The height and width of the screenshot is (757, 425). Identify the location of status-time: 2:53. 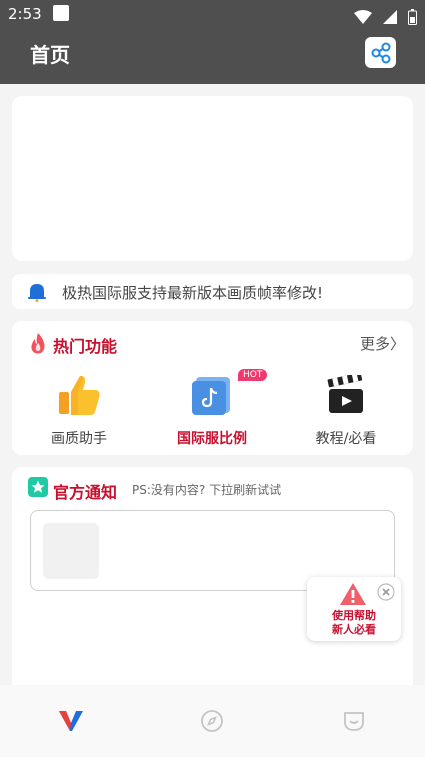
(25, 14).